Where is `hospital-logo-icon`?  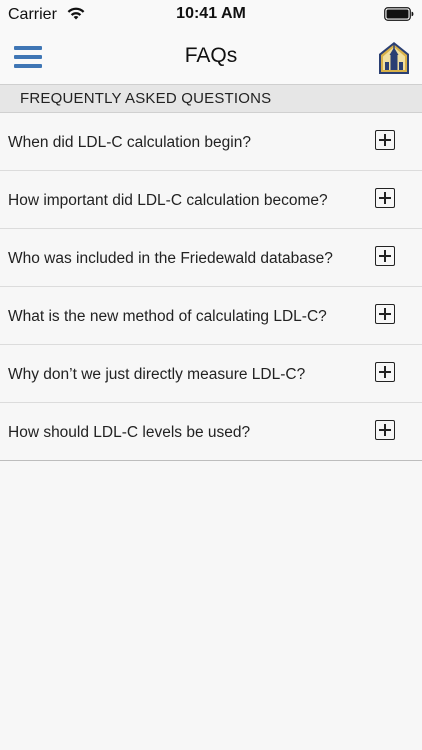 hospital-logo-icon is located at coordinates (394, 58).